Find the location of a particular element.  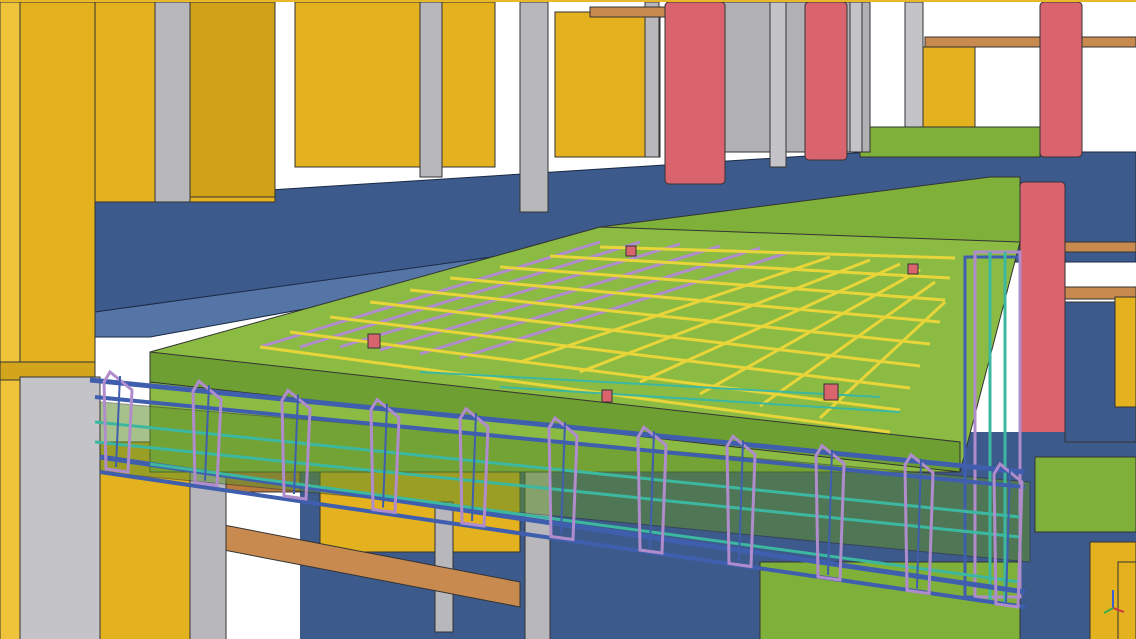

axis-triad-icon is located at coordinates (1114, 602).